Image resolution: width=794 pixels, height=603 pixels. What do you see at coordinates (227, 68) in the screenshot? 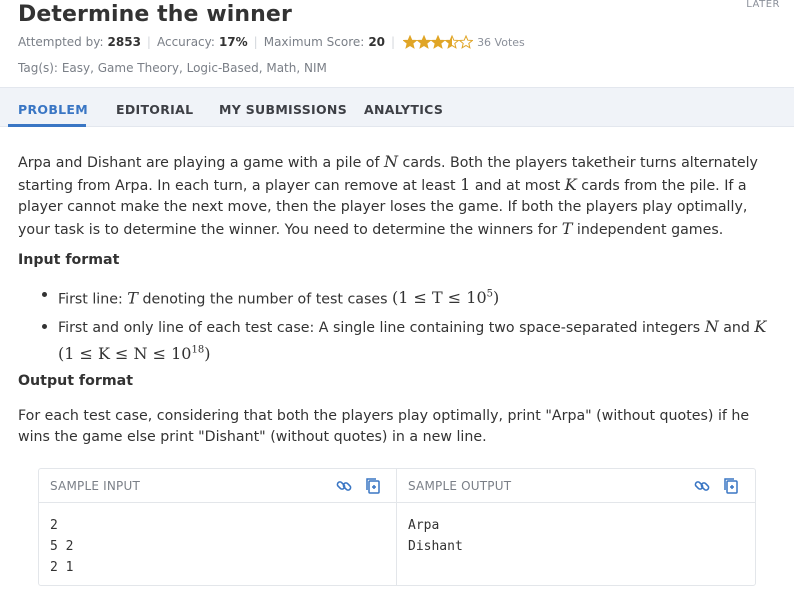
I see `tag-link: Logic-Based,` at bounding box center [227, 68].